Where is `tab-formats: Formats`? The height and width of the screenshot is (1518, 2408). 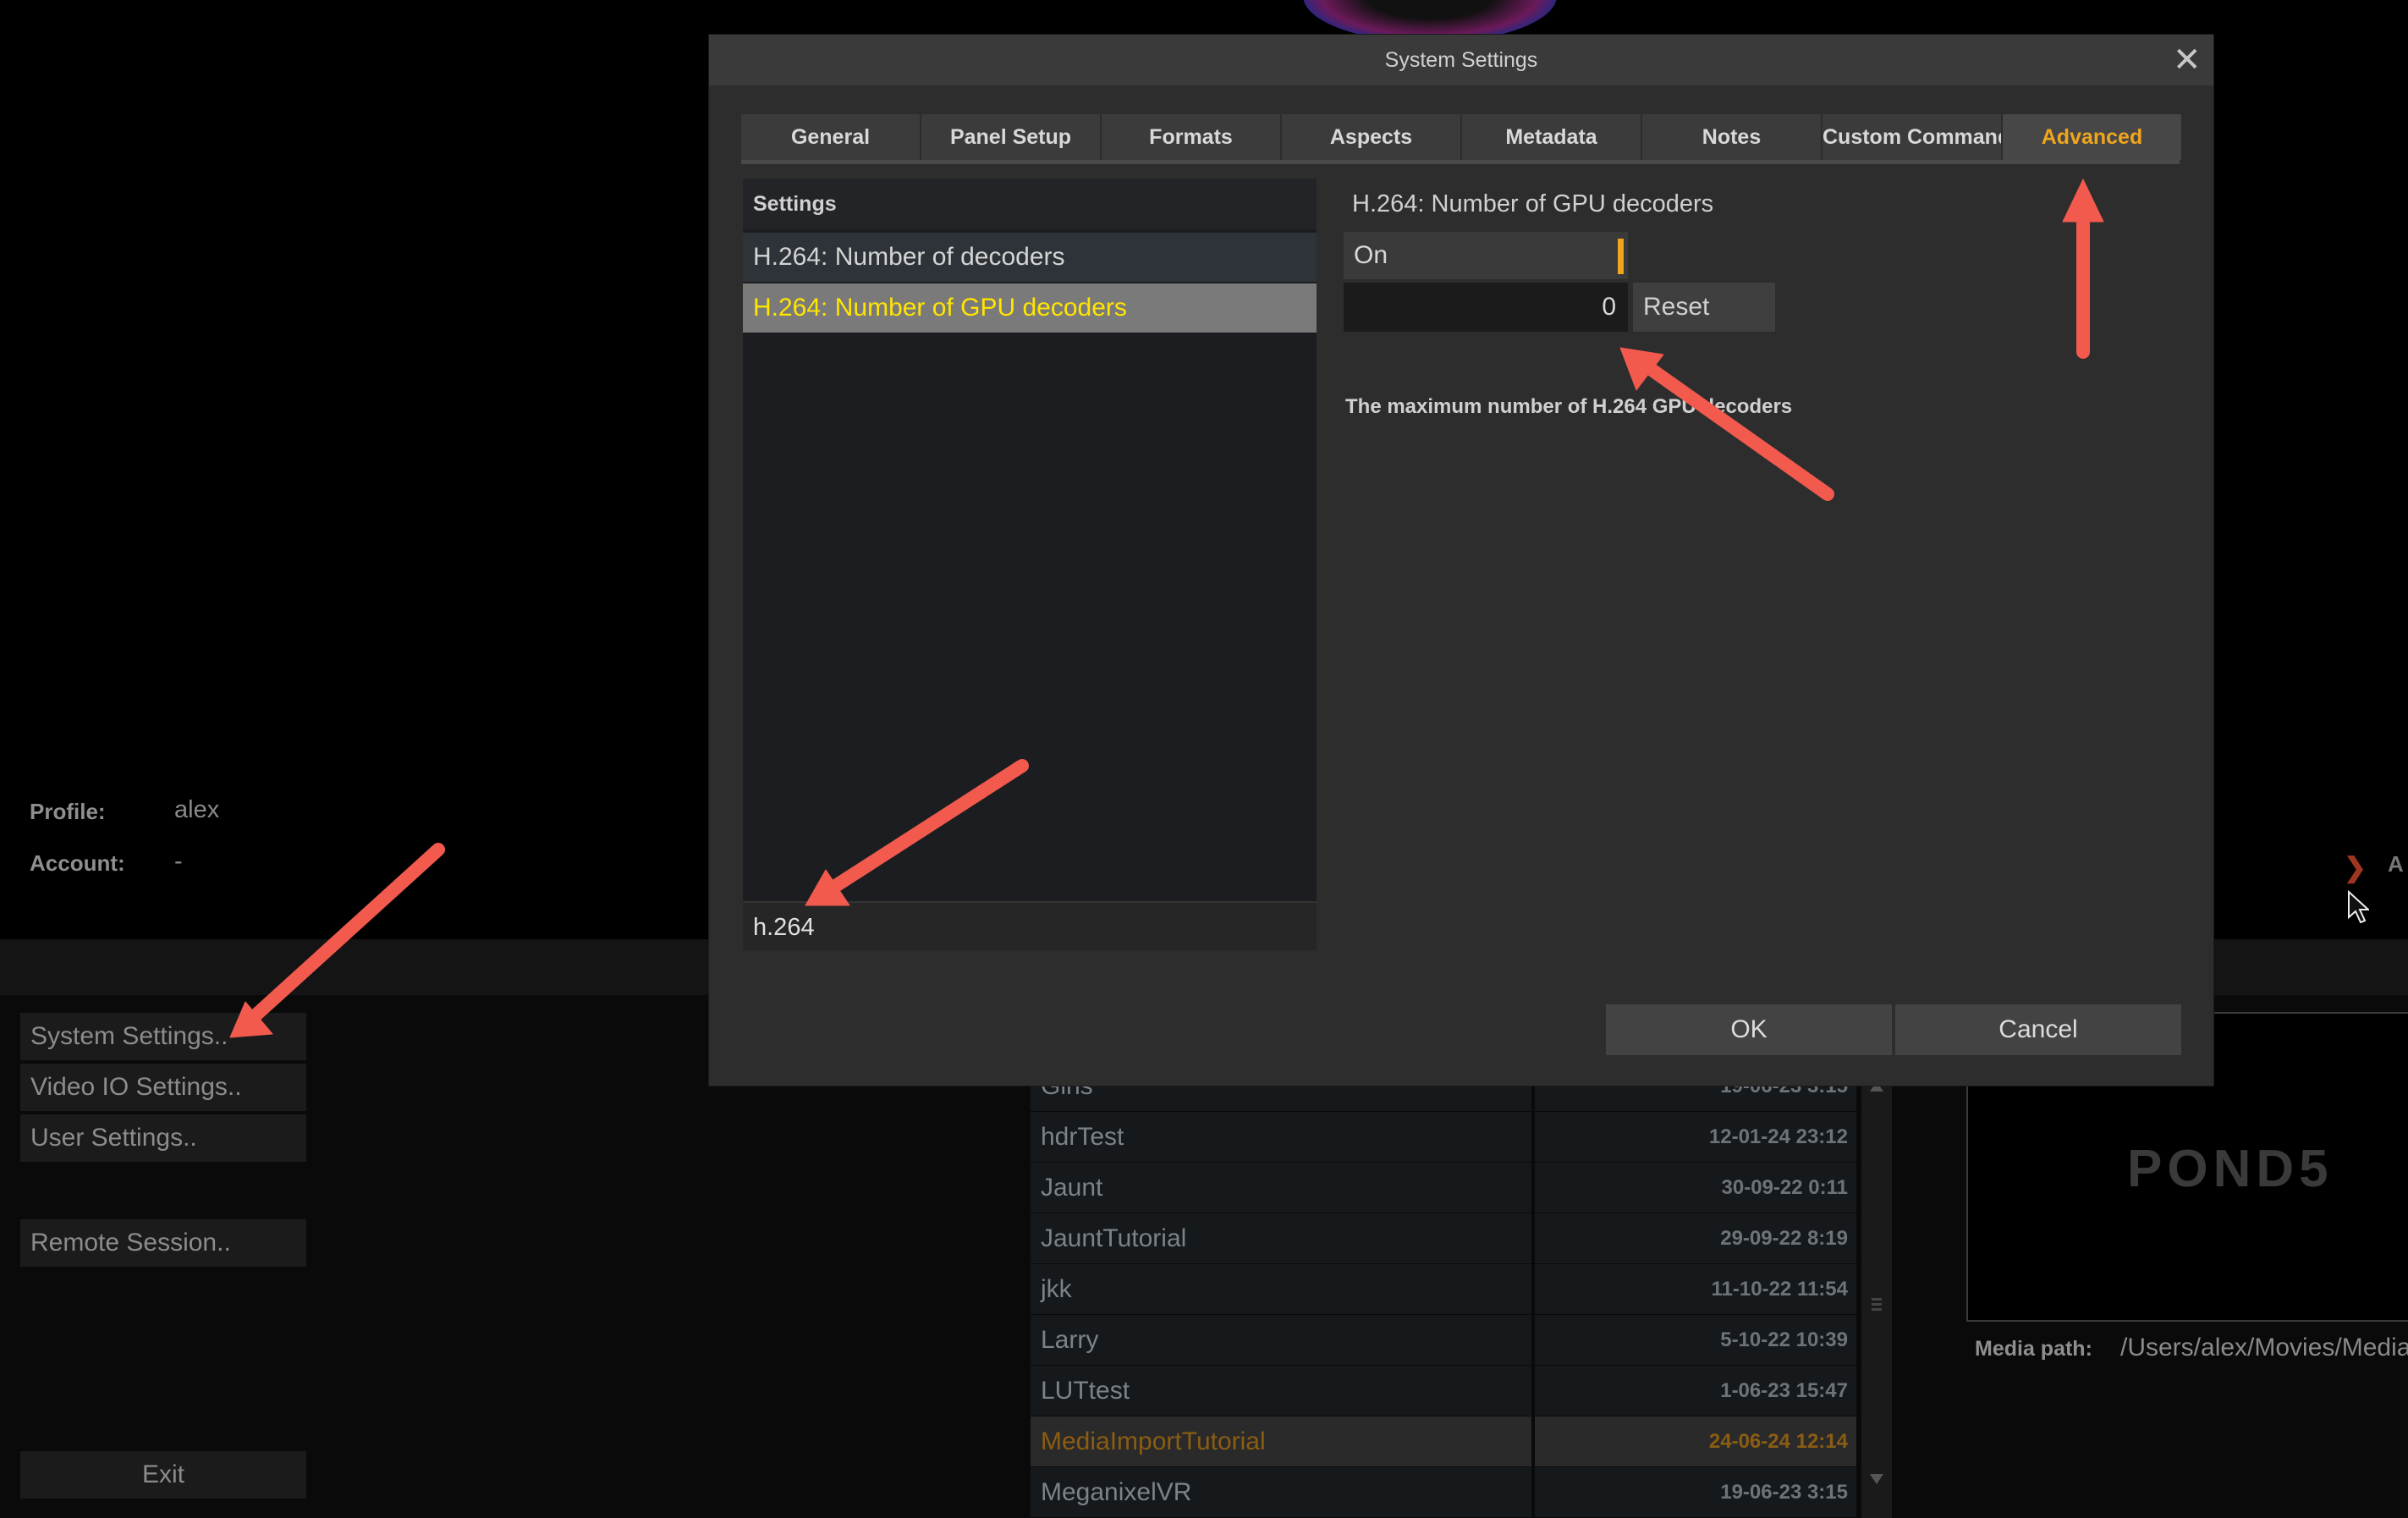 tab-formats: Formats is located at coordinates (1191, 137).